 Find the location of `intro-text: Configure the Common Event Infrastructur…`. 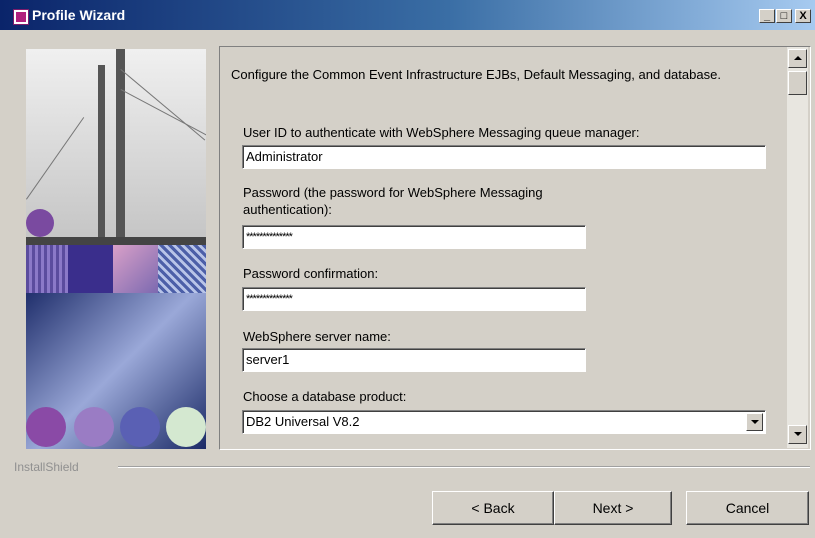

intro-text: Configure the Common Event Infrastructur… is located at coordinates (476, 74).